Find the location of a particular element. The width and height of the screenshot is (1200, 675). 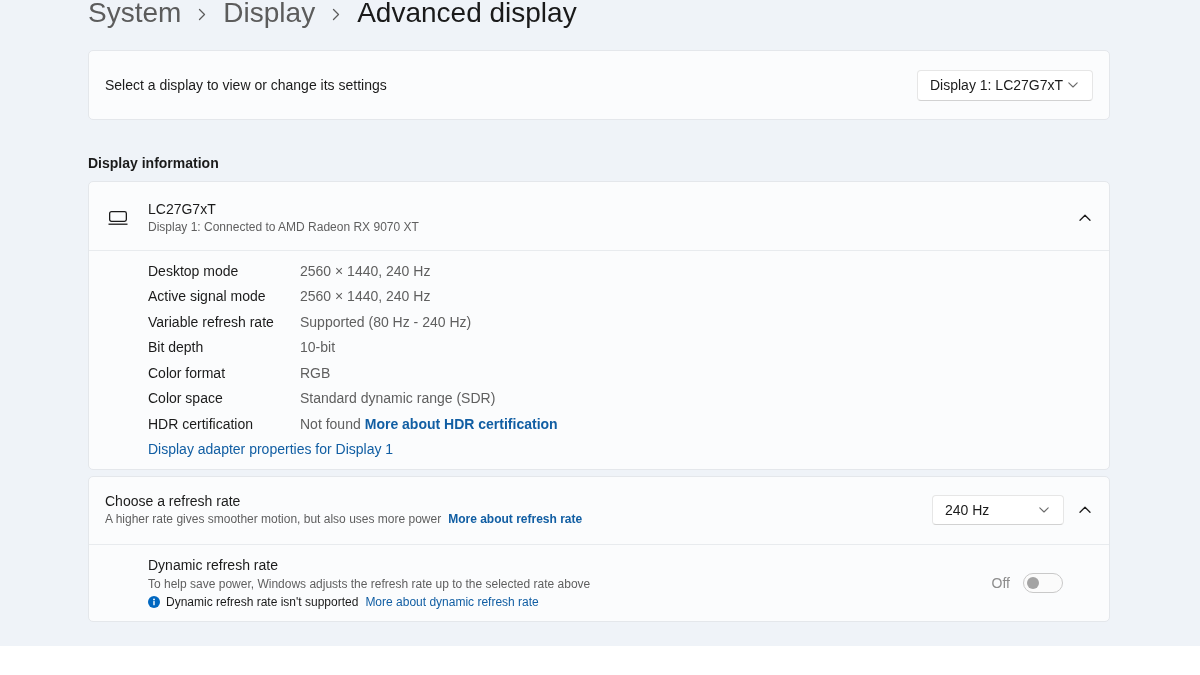

setting-description: A higher rate gives smoother motion, but also uses more power is located at coordinates (273, 519).